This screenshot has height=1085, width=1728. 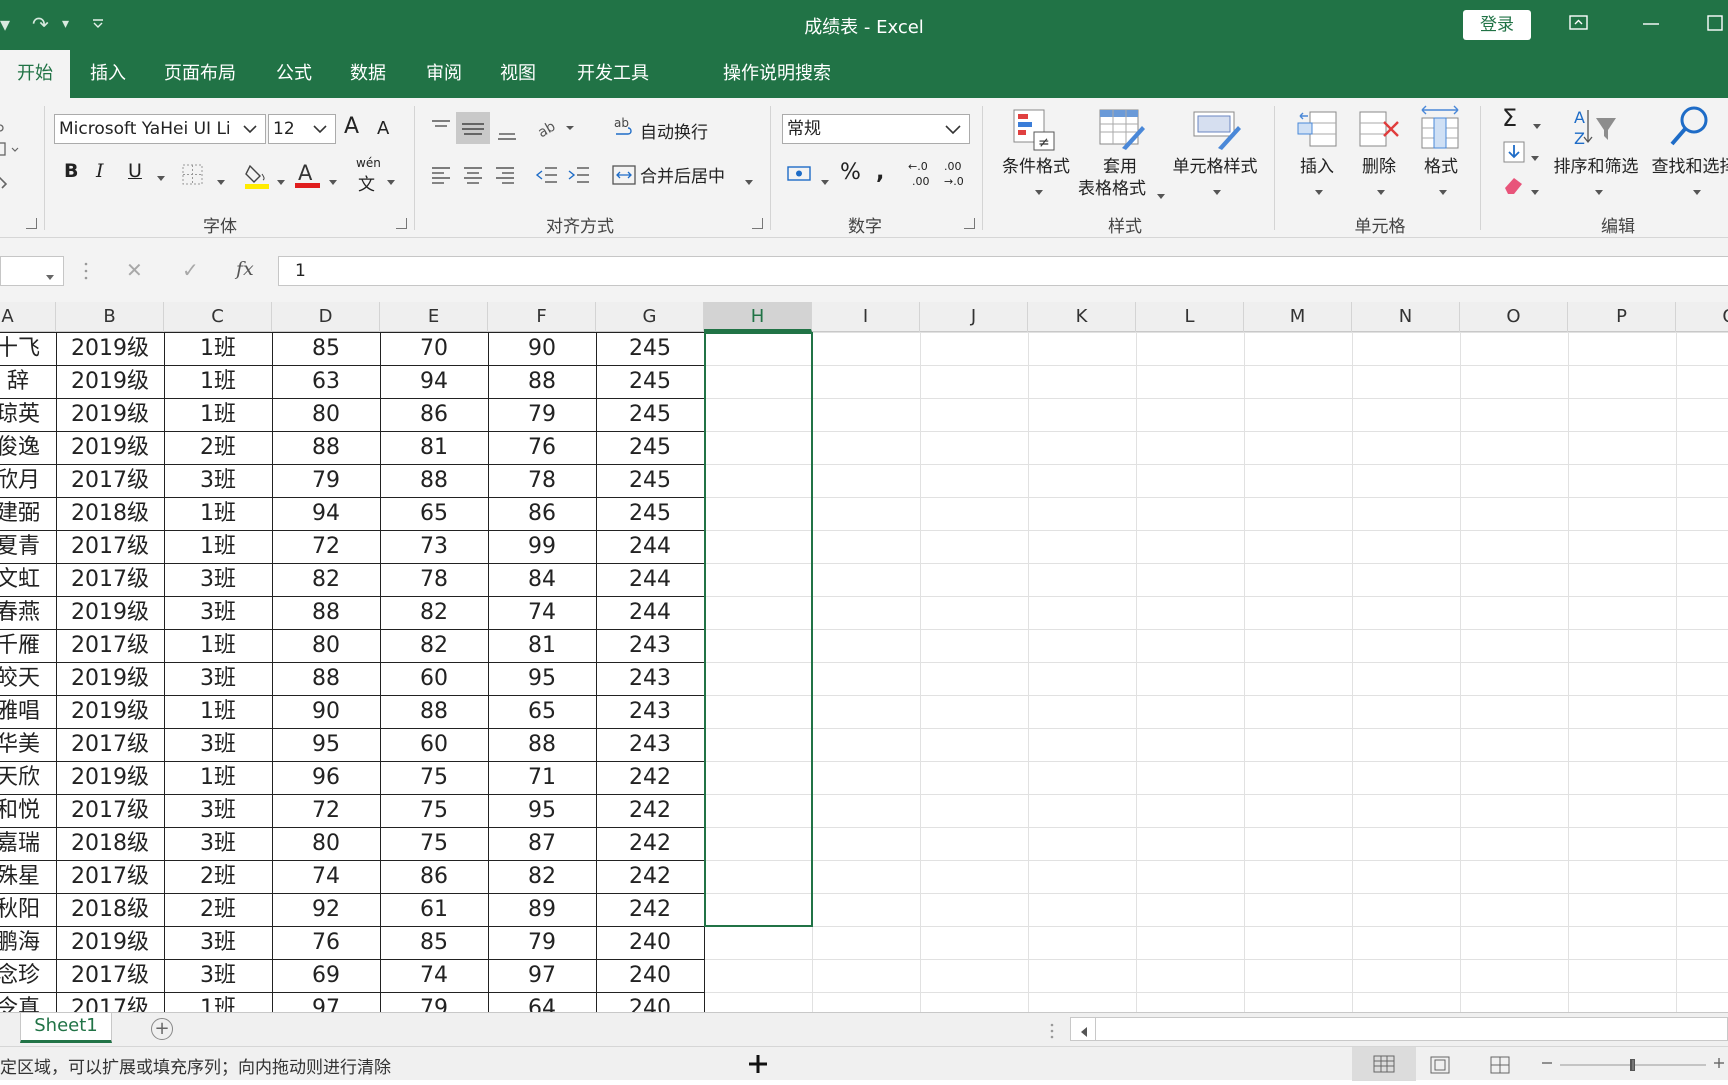 I want to click on cell-d4: 88, so click(x=326, y=447).